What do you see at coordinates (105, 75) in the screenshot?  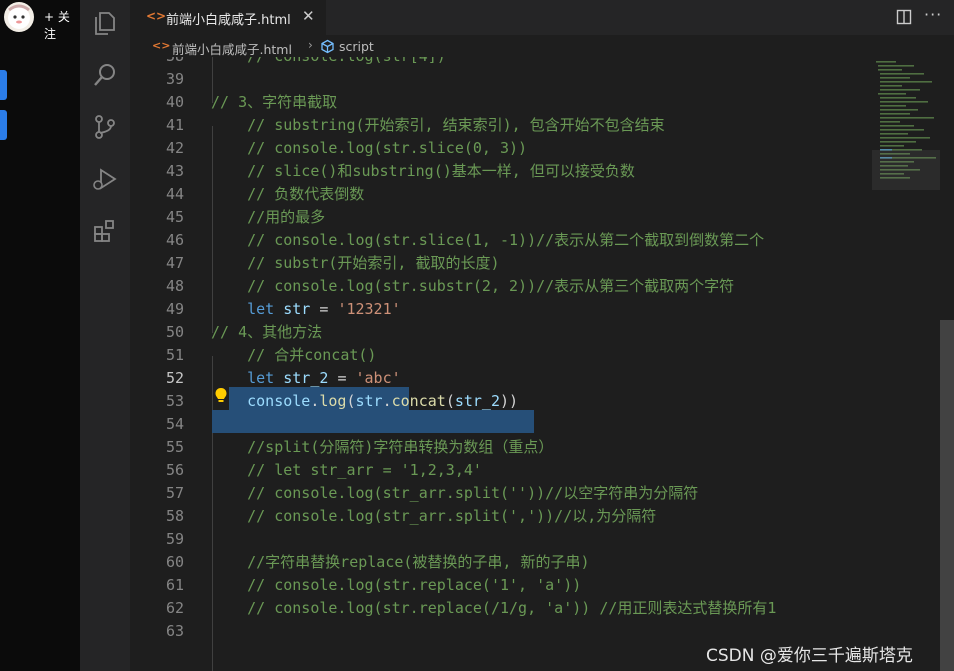 I see `search-icon` at bounding box center [105, 75].